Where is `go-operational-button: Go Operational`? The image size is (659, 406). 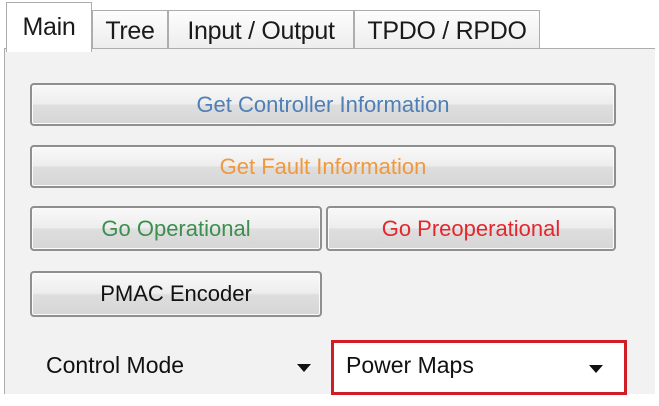
go-operational-button: Go Operational is located at coordinates (176, 228).